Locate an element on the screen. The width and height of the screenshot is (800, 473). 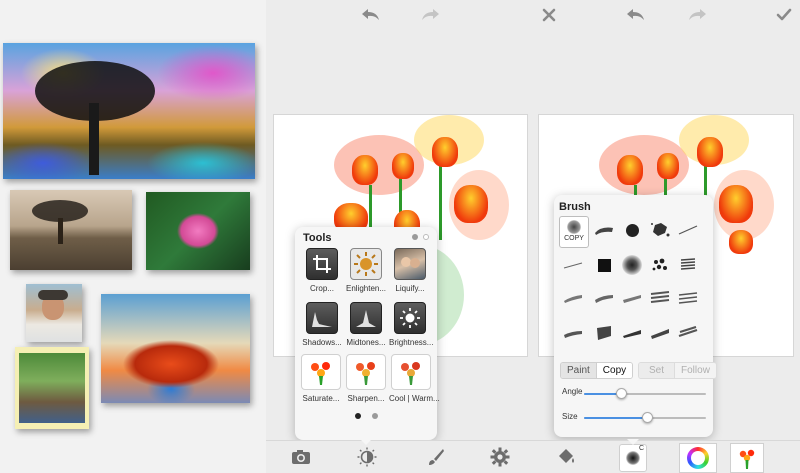
liquify-icon is located at coordinates (410, 264).